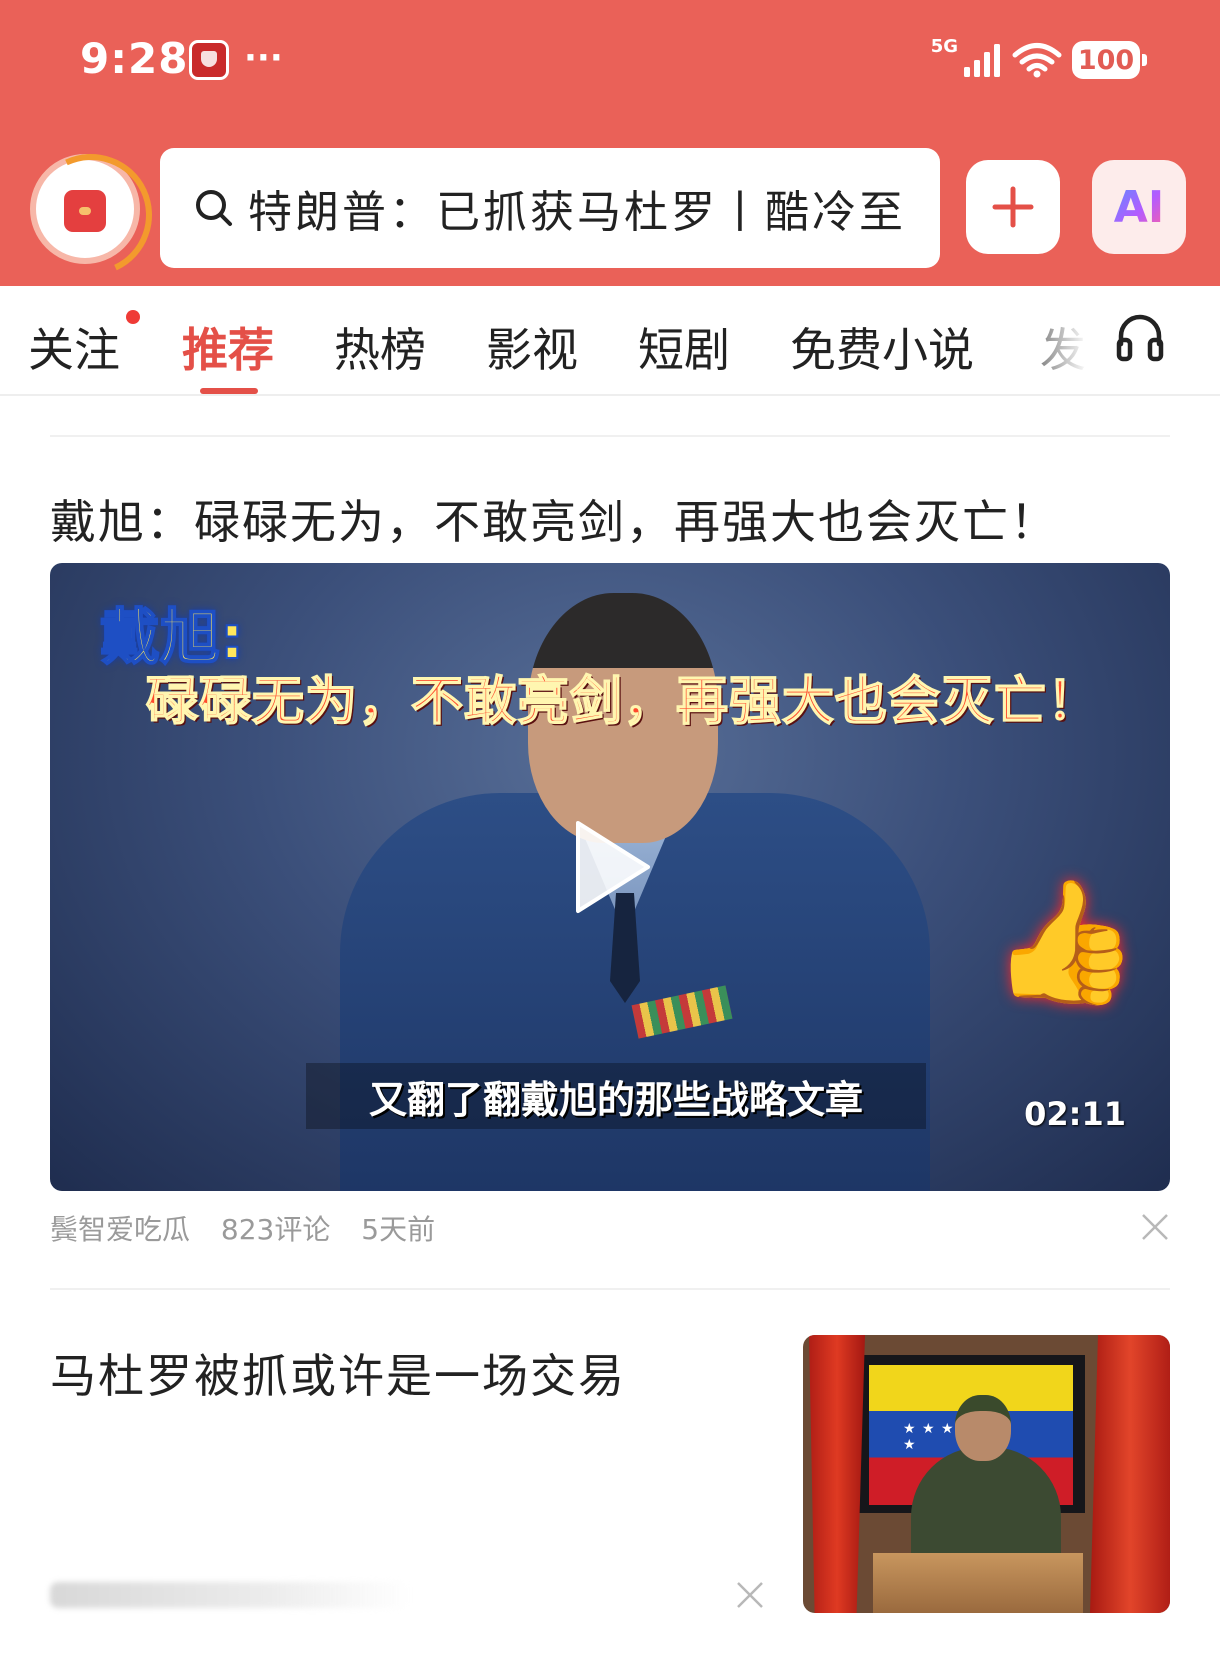  Describe the element at coordinates (623, 702) in the screenshot. I see `video-overlay-quote: 碌碌无为，不敢亮剑，再强大也会灭亡！` at that location.